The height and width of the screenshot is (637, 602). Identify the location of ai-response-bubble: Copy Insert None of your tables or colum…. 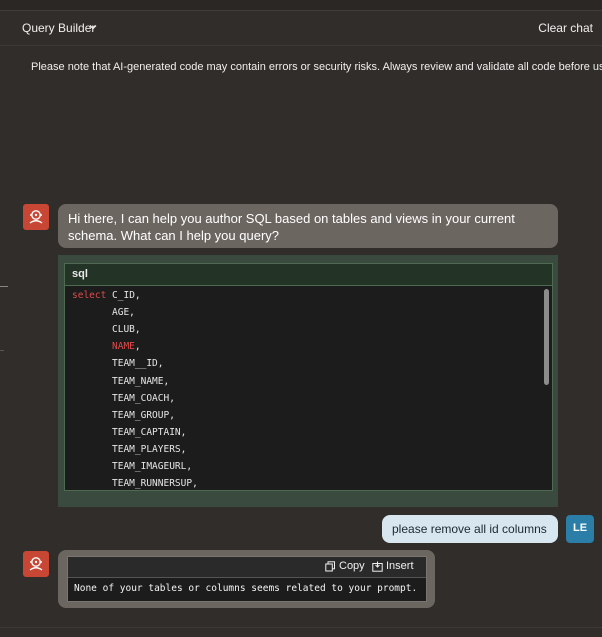
(246, 579).